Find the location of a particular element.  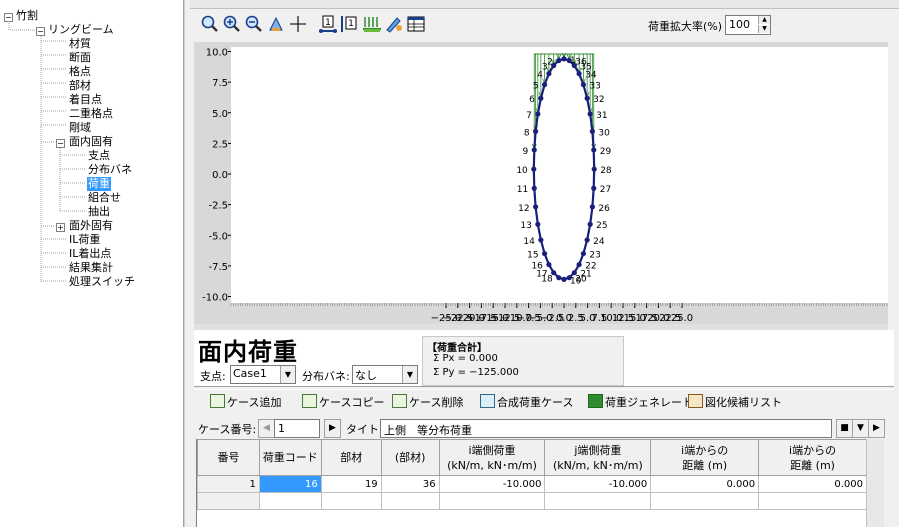

delete-case-label: ケース削除 is located at coordinates (436, 402).